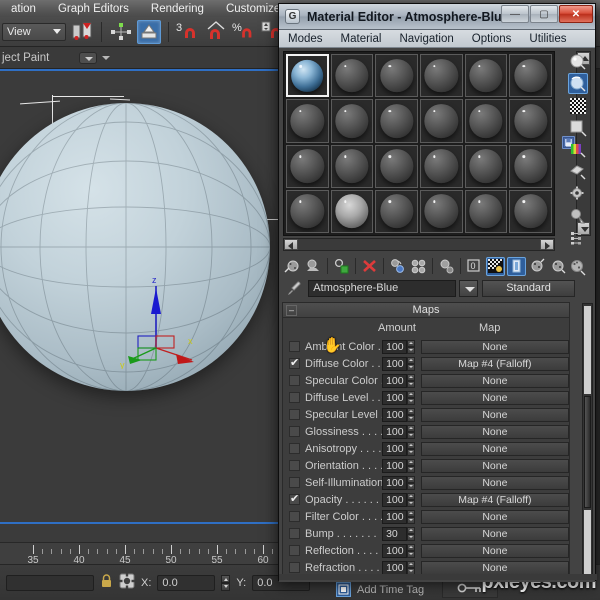 This screenshot has width=600, height=600. I want to click on scrollbar-track-bottom, so click(587, 543).